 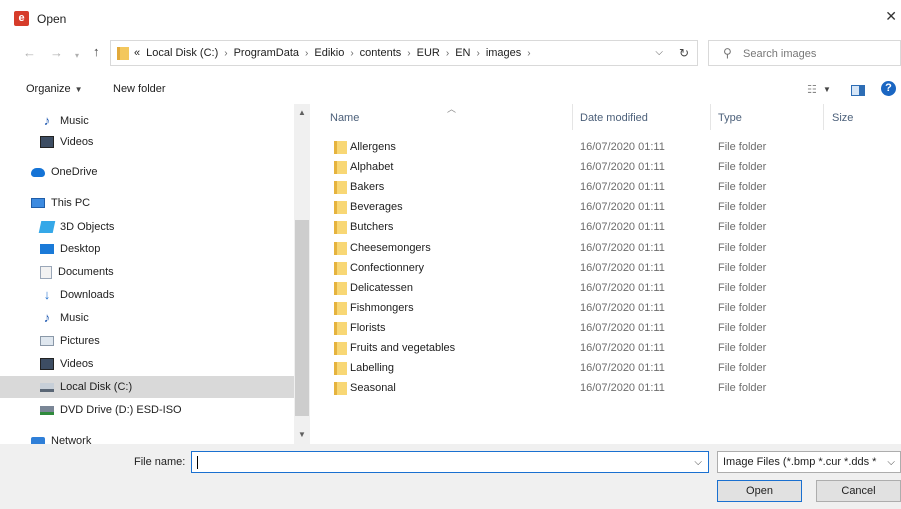 What do you see at coordinates (147, 227) in the screenshot?
I see `nav-item: 3D Objects` at bounding box center [147, 227].